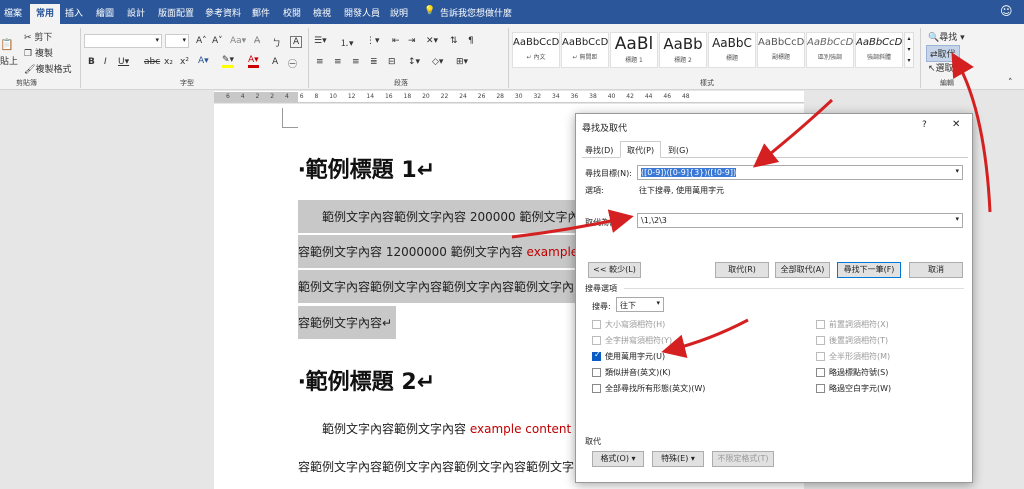 This screenshot has height=489, width=1024. Describe the element at coordinates (971, 132) in the screenshot. I see `arrow-to-replace-button` at that location.